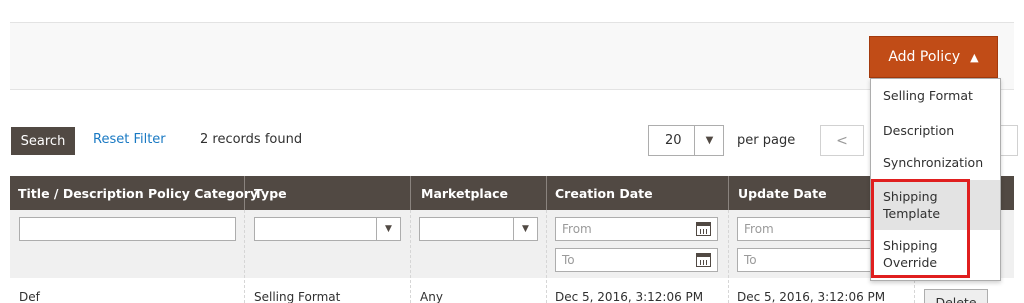 Image resolution: width=1024 pixels, height=303 pixels. I want to click on col-header-marketplace: Marketplace, so click(464, 193).